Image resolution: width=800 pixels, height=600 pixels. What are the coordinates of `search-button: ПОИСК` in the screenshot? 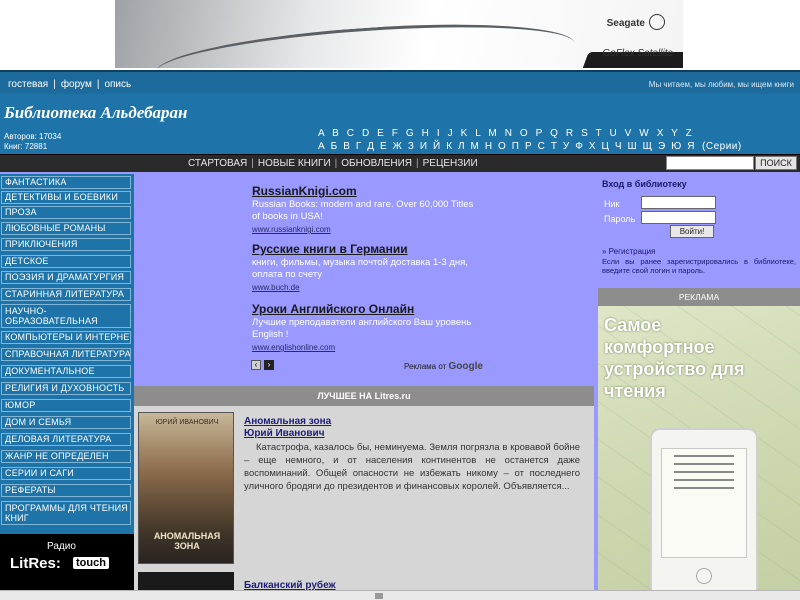 It's located at (776, 163).